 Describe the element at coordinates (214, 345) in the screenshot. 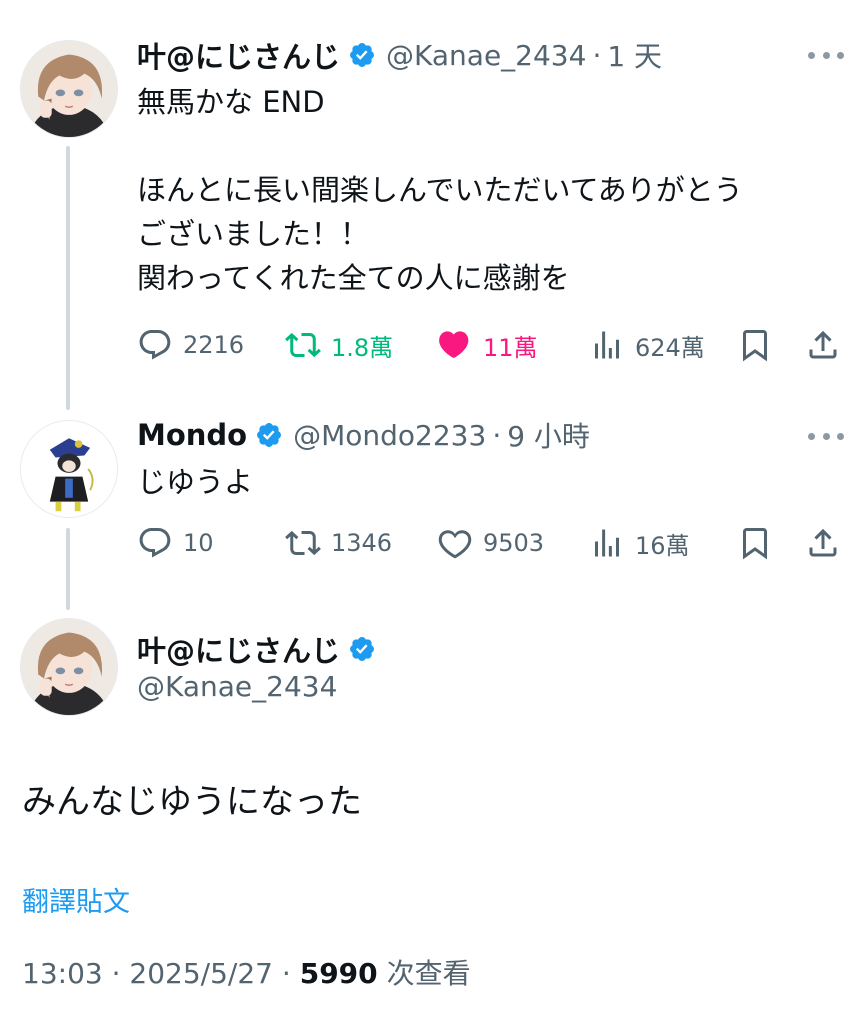

I see `reply-count: 2216` at that location.